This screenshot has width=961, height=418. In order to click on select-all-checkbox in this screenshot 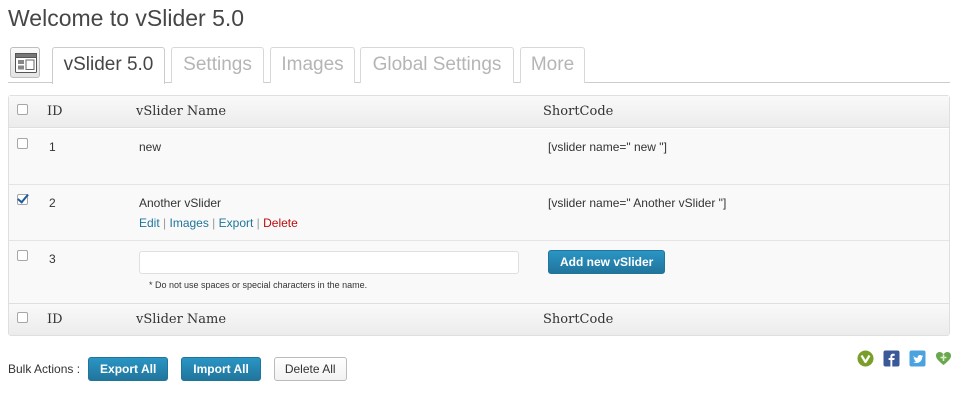, I will do `click(22, 109)`.